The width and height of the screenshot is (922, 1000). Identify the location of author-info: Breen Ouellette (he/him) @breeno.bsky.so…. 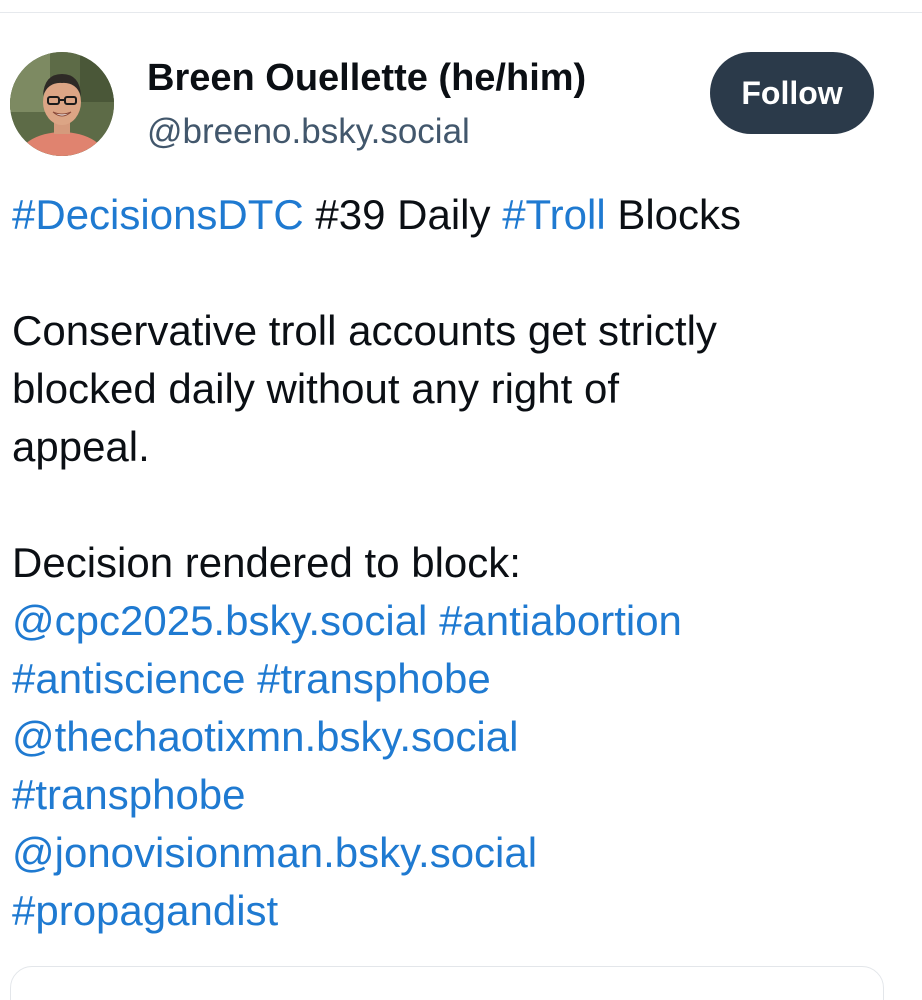
(366, 105).